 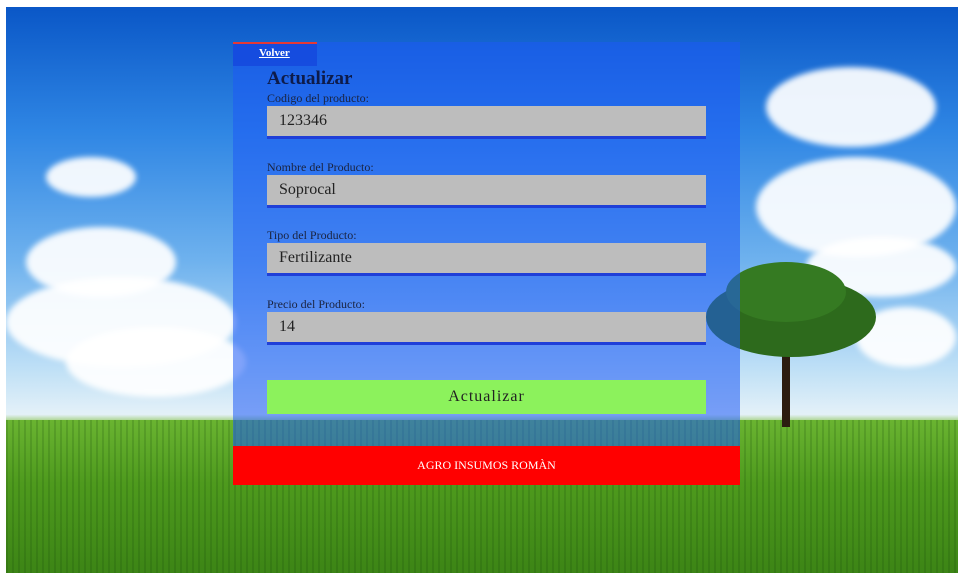 I want to click on back-nav-bar: Volver, so click(x=275, y=54).